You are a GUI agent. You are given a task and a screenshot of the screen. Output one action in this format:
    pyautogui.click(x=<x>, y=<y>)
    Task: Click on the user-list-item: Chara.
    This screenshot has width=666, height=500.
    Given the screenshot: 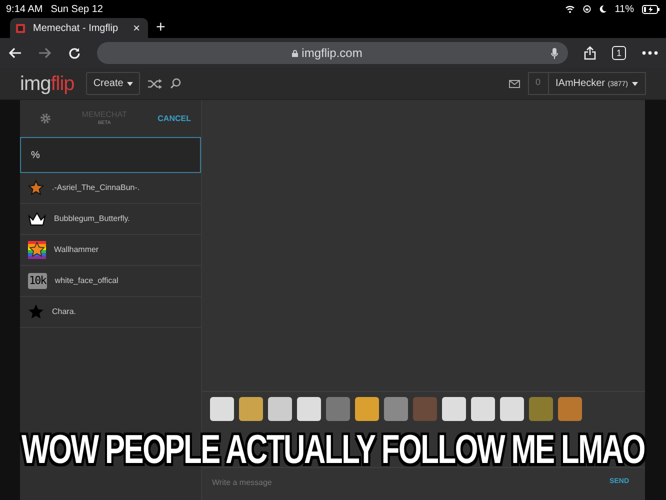 What is the action you would take?
    pyautogui.click(x=110, y=312)
    